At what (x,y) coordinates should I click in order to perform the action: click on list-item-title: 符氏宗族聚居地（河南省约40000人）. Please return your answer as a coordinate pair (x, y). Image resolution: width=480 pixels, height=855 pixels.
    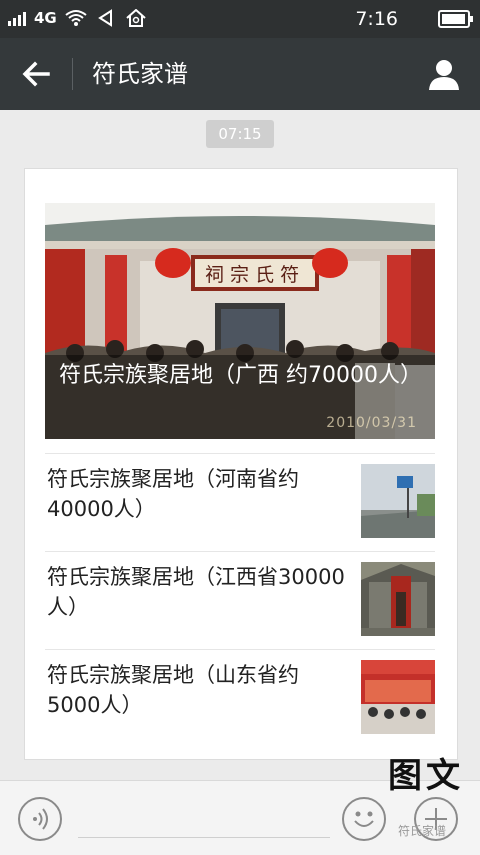
    Looking at the image, I should click on (173, 494).